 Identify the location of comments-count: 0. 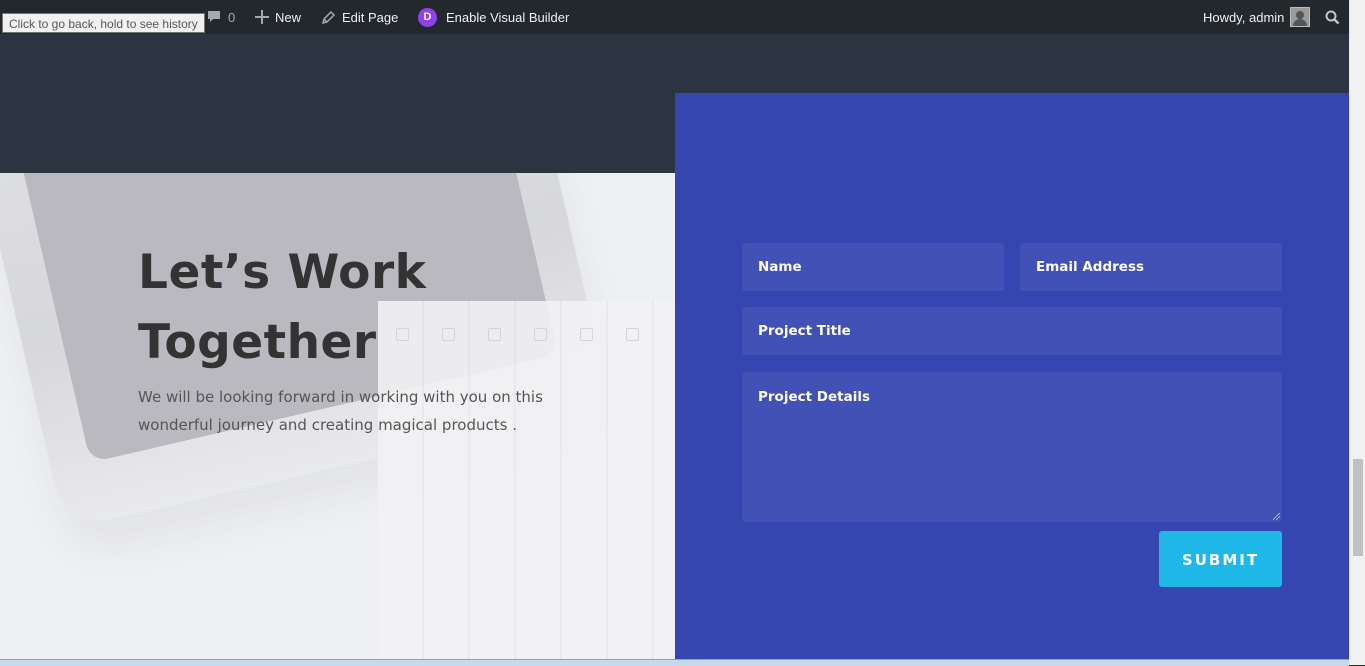
(232, 17).